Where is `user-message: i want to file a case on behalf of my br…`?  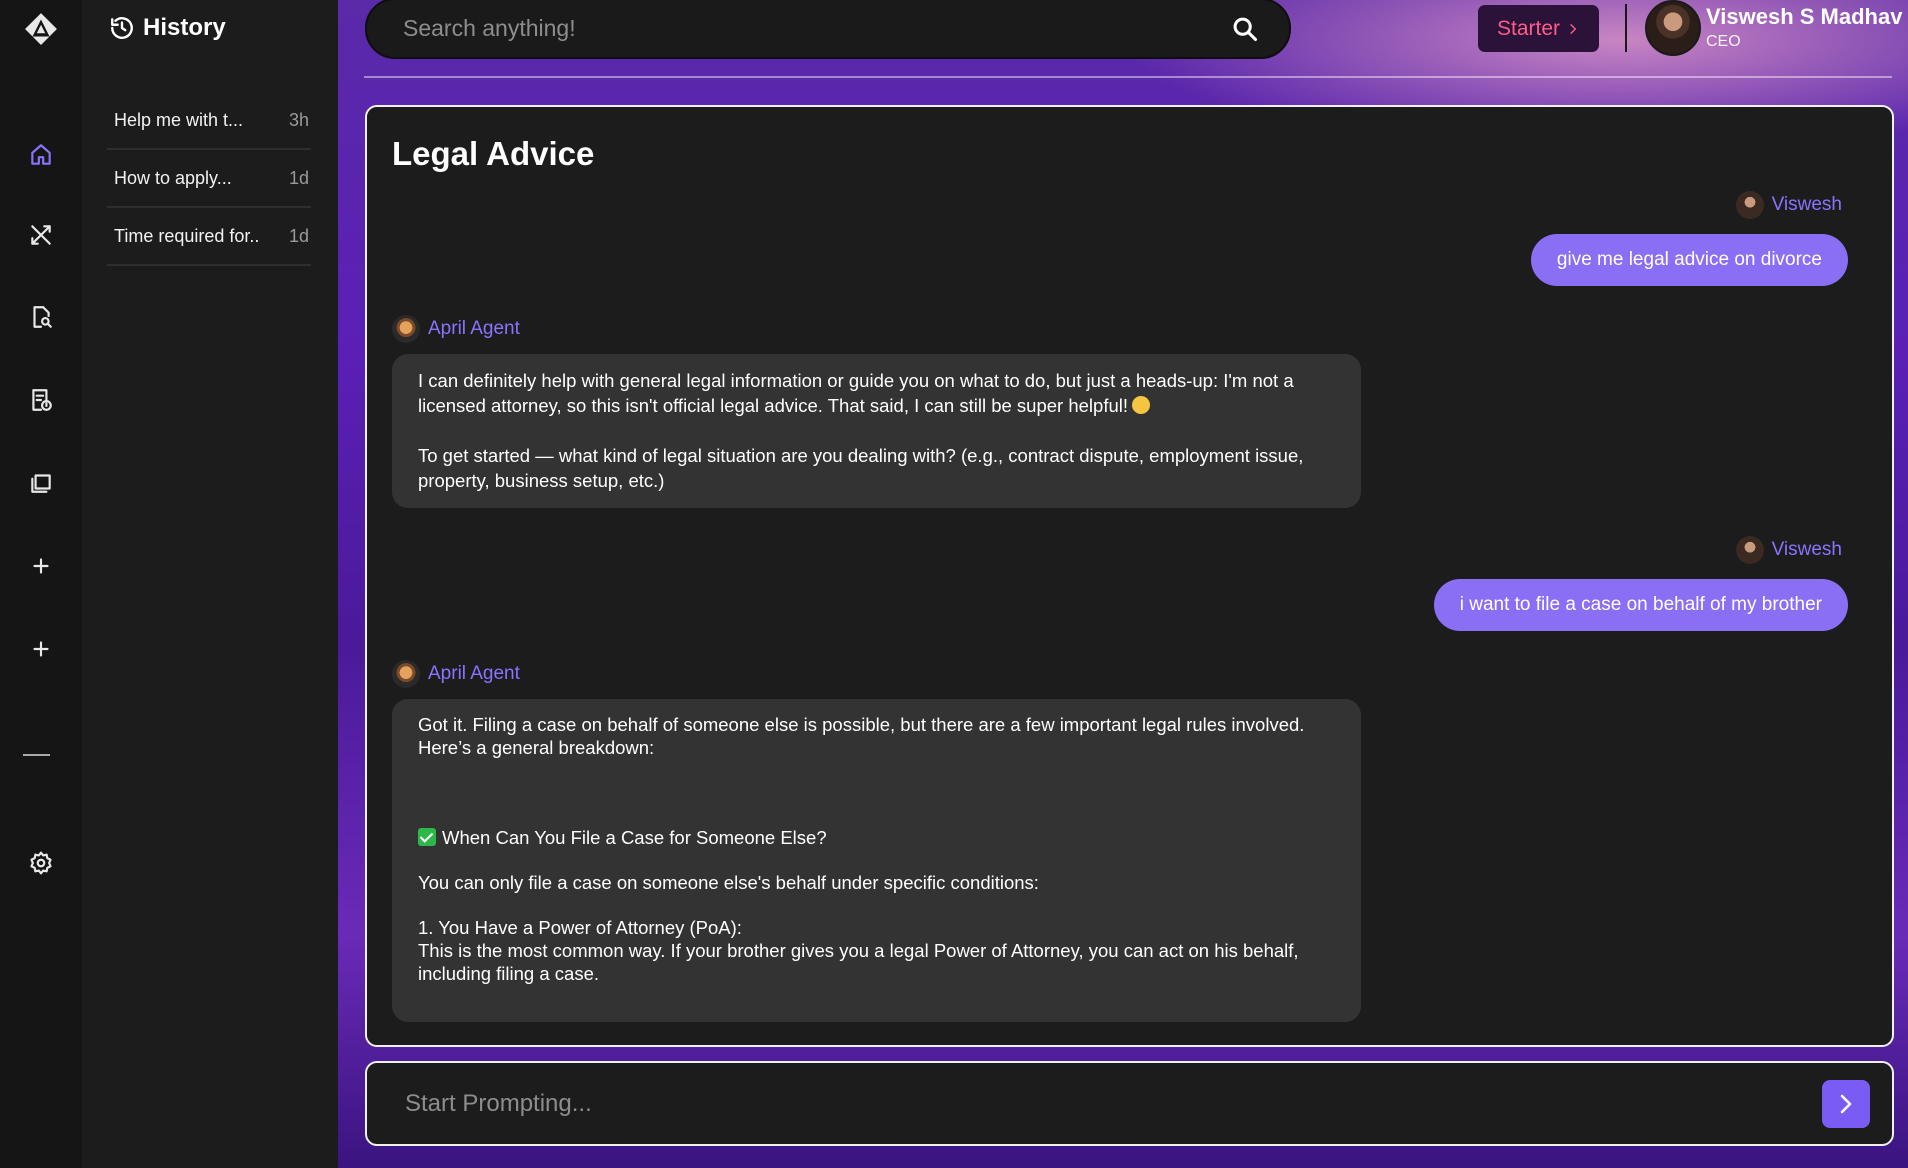
user-message: i want to file a case on behalf of my br… is located at coordinates (1640, 605).